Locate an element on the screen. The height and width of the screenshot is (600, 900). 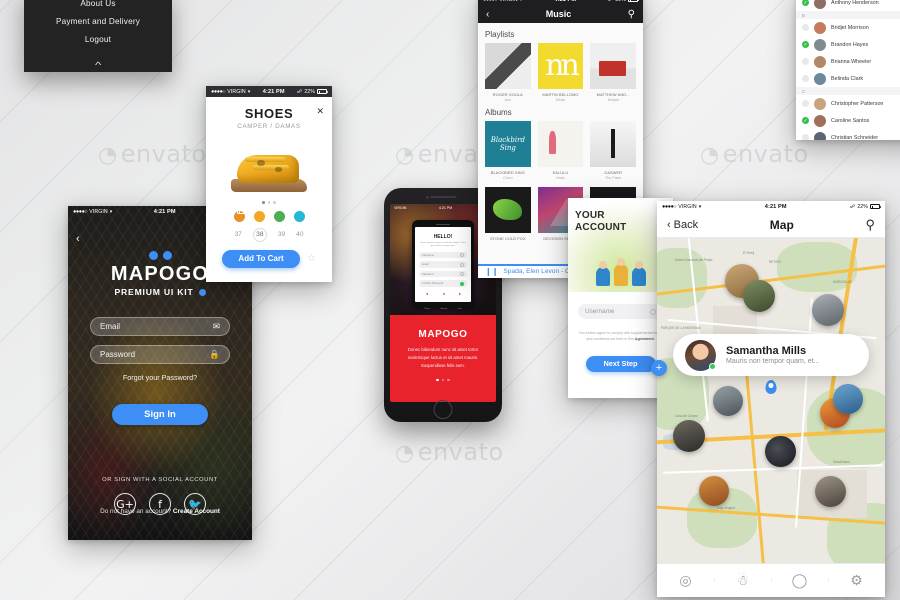
album-art is located at coordinates (508, 144).